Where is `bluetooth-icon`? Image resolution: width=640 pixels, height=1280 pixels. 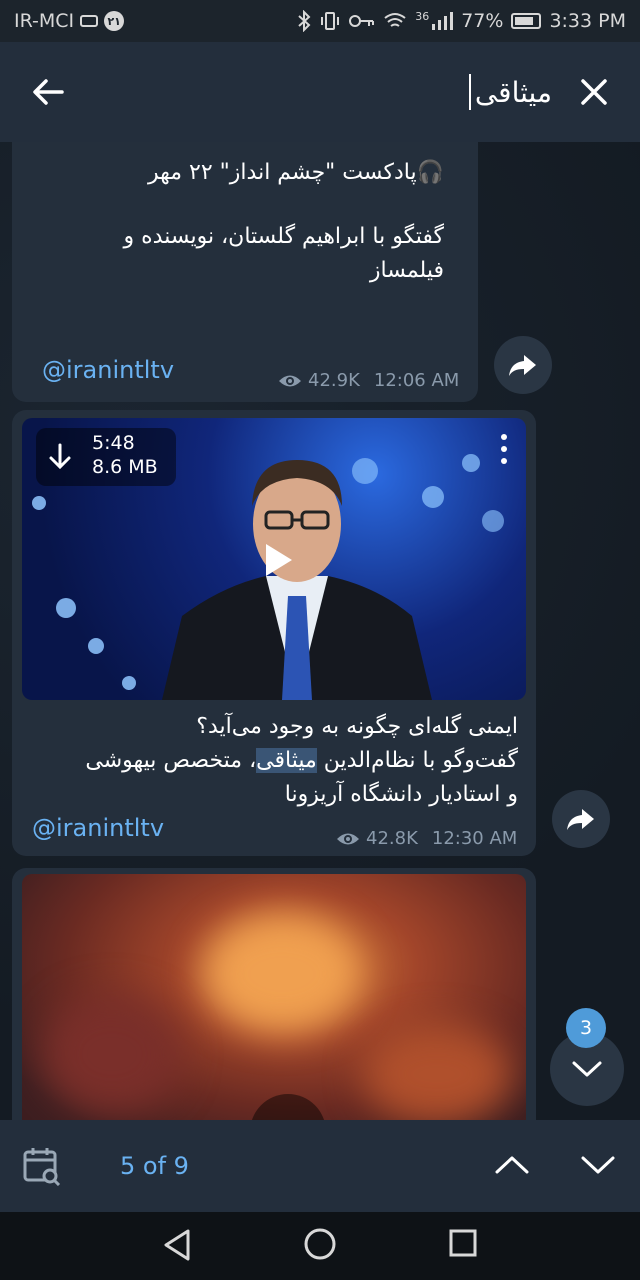
bluetooth-icon is located at coordinates (304, 21).